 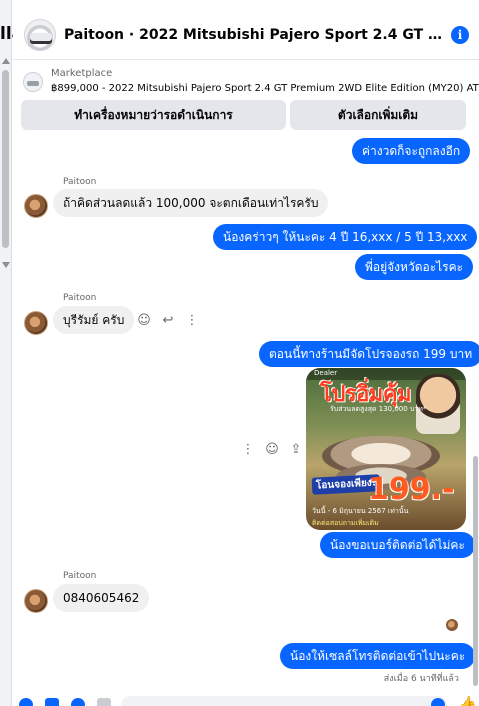 What do you see at coordinates (11, 353) in the screenshot?
I see `background-page: lla` at bounding box center [11, 353].